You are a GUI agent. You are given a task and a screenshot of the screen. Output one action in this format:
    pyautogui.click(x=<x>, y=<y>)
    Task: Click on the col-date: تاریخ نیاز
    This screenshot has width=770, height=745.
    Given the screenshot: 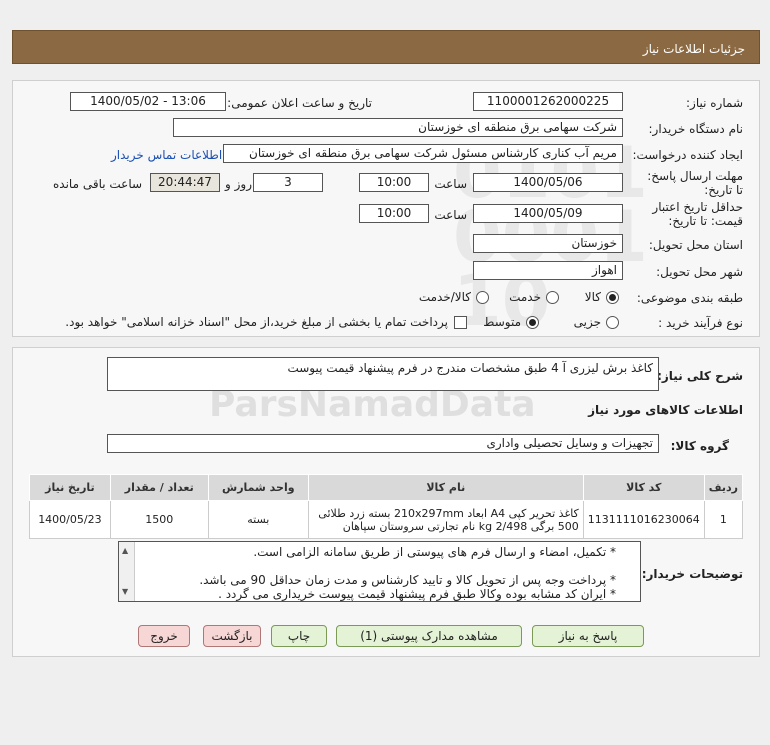 What is the action you would take?
    pyautogui.click(x=70, y=487)
    